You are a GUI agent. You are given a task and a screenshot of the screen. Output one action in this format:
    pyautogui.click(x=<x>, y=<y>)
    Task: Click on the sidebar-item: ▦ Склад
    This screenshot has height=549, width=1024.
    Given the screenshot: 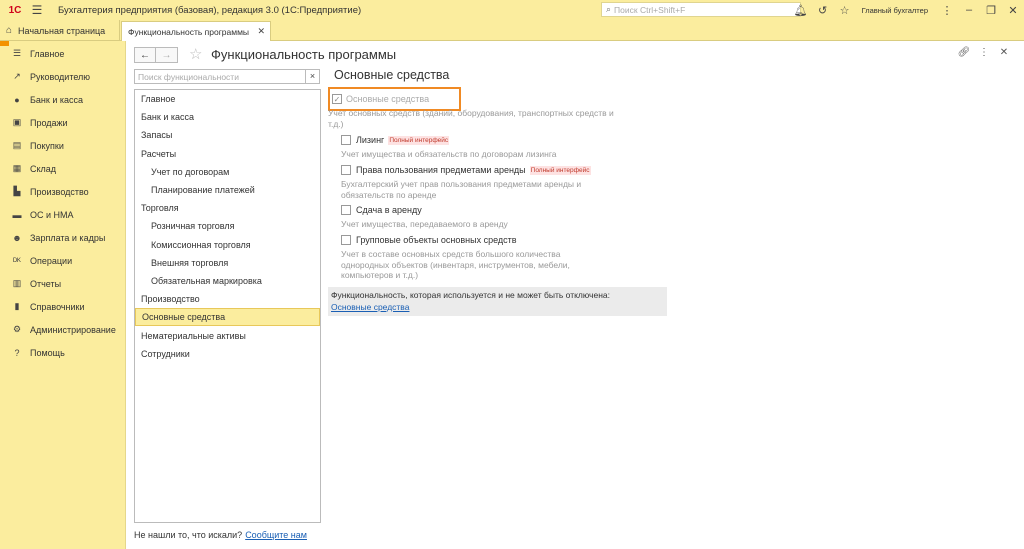 What is the action you would take?
    pyautogui.click(x=62, y=168)
    